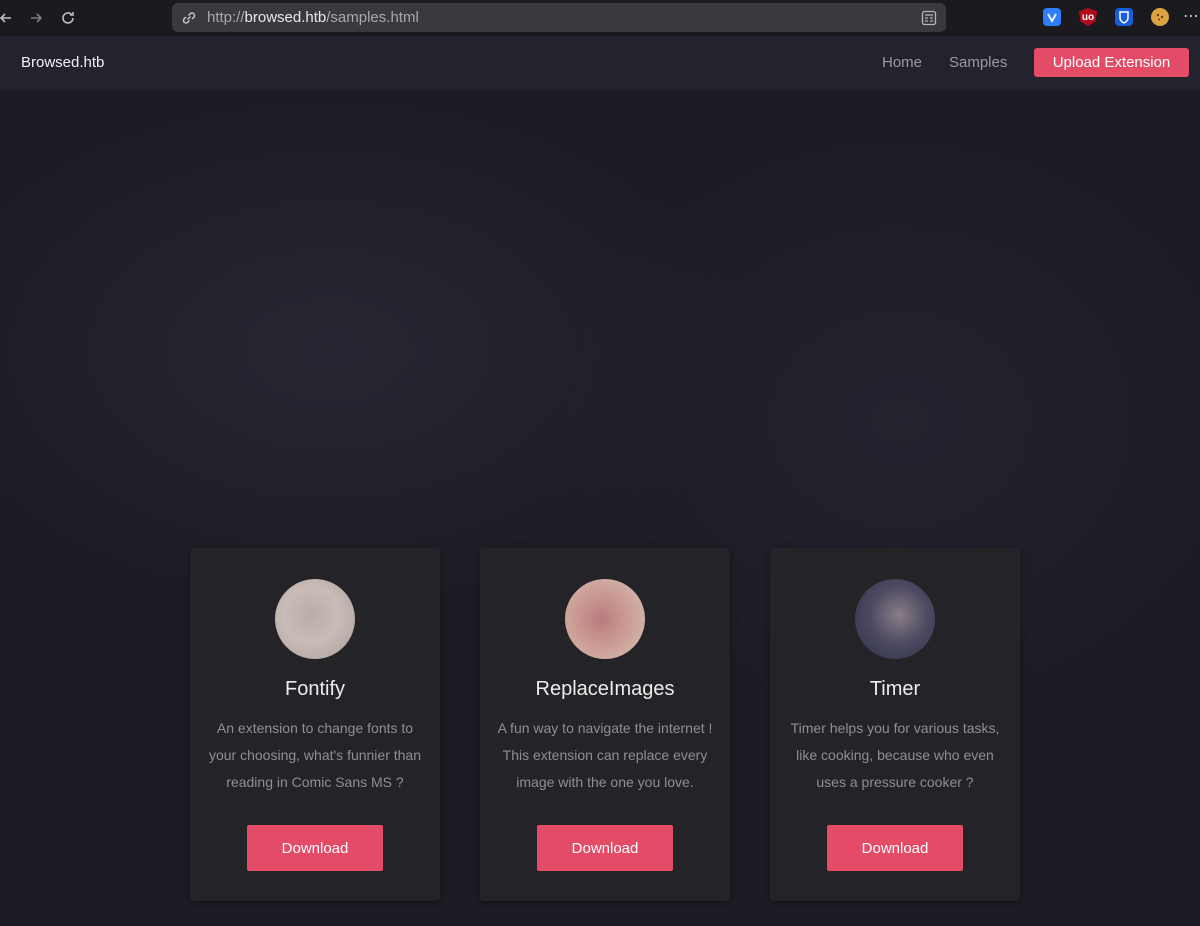 The image size is (1200, 926). I want to click on card-title: ReplaceImages, so click(605, 689).